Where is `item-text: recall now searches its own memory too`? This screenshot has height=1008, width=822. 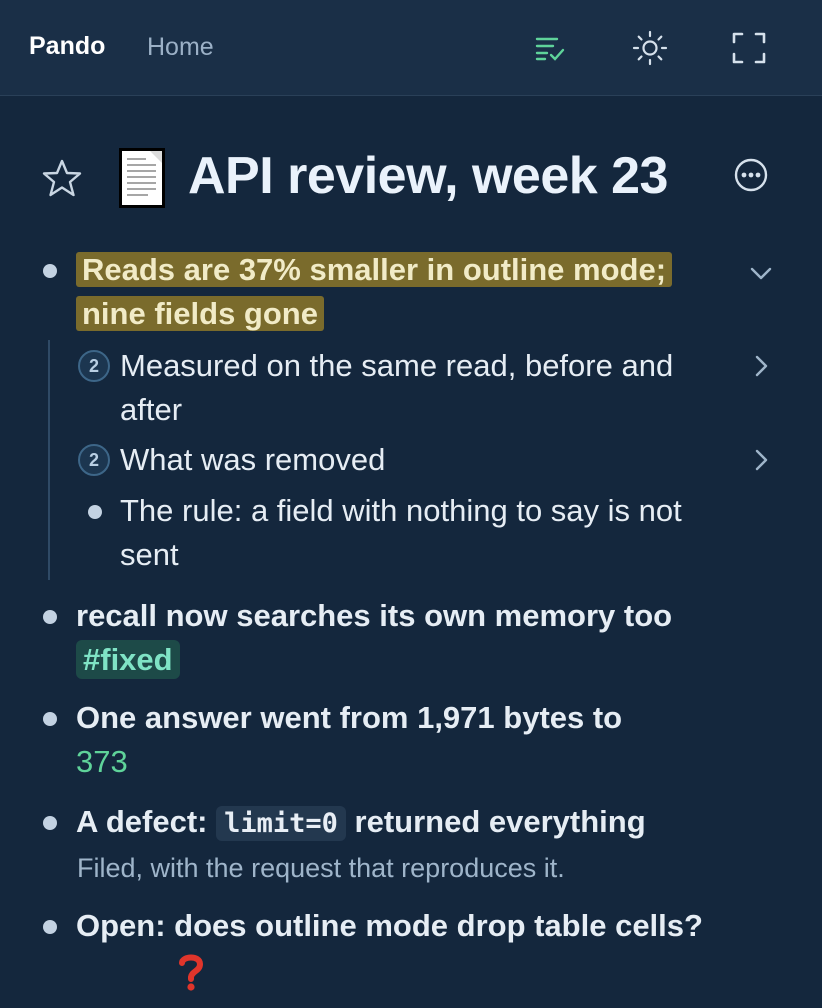 item-text: recall now searches its own memory too is located at coordinates (374, 615).